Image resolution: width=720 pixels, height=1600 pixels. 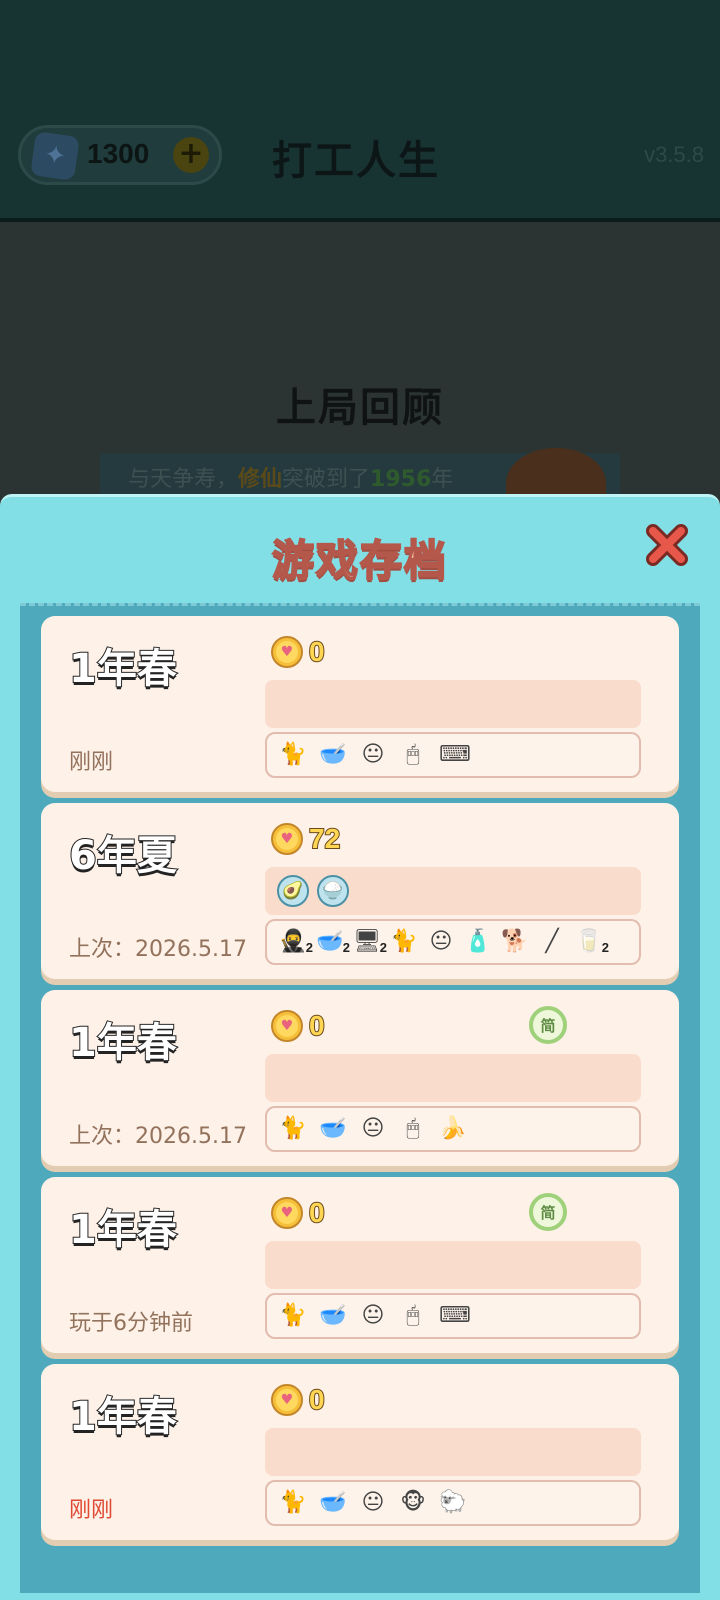 I want to click on add-gems-icon: +, so click(x=191, y=155).